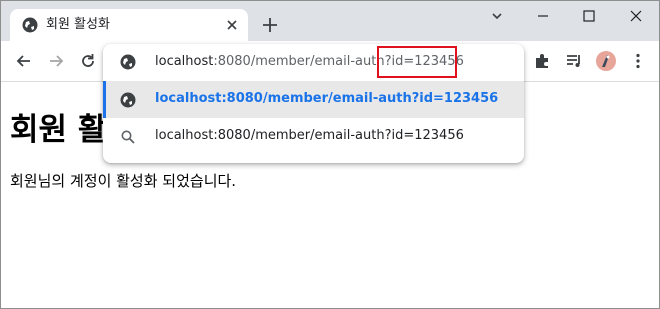 The height and width of the screenshot is (309, 660). Describe the element at coordinates (330, 21) in the screenshot. I see `title-bar: 회원 활성화` at that location.